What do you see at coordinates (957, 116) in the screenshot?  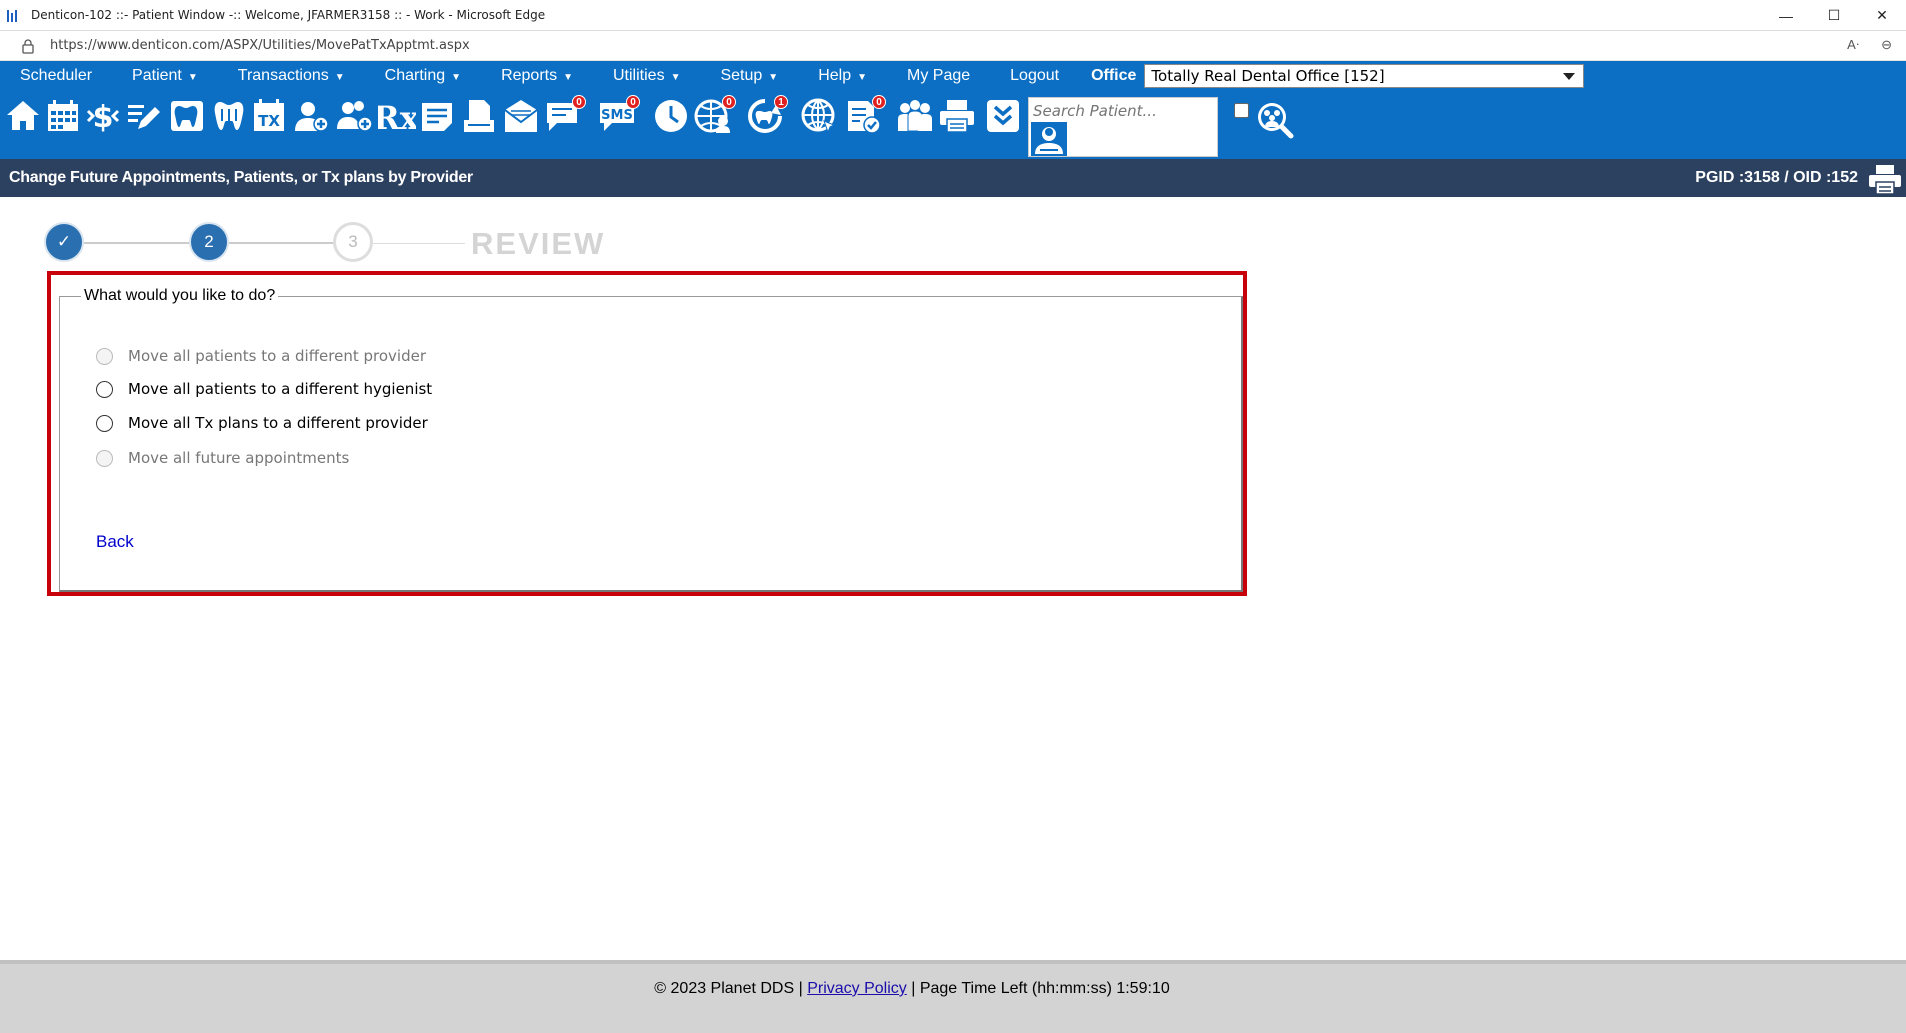 I see `printer-icon` at bounding box center [957, 116].